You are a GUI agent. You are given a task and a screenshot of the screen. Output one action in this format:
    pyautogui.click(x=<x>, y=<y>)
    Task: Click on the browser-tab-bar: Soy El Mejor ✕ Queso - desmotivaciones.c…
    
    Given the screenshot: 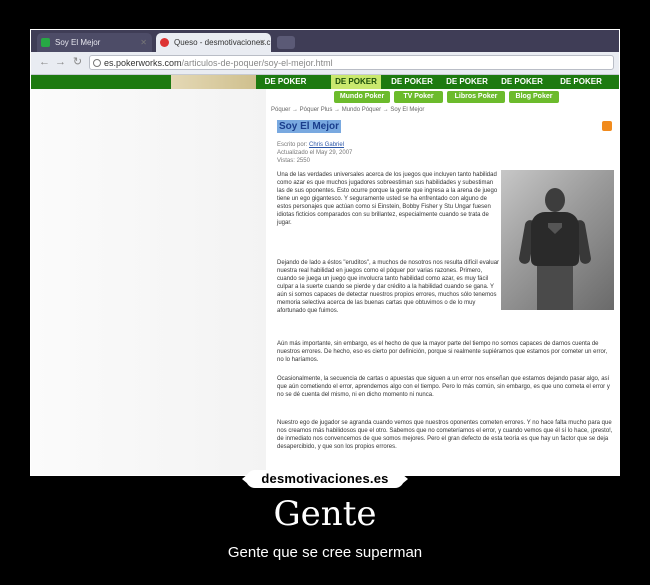 What is the action you would take?
    pyautogui.click(x=325, y=41)
    